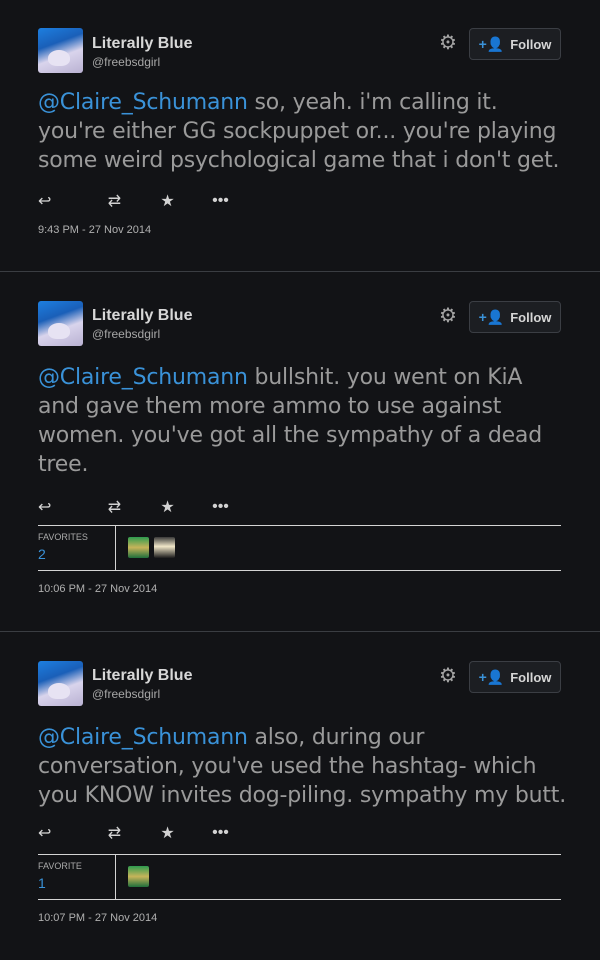 The image size is (600, 960). Describe the element at coordinates (60, 866) in the screenshot. I see `favorites-label: FAVORITE` at that location.